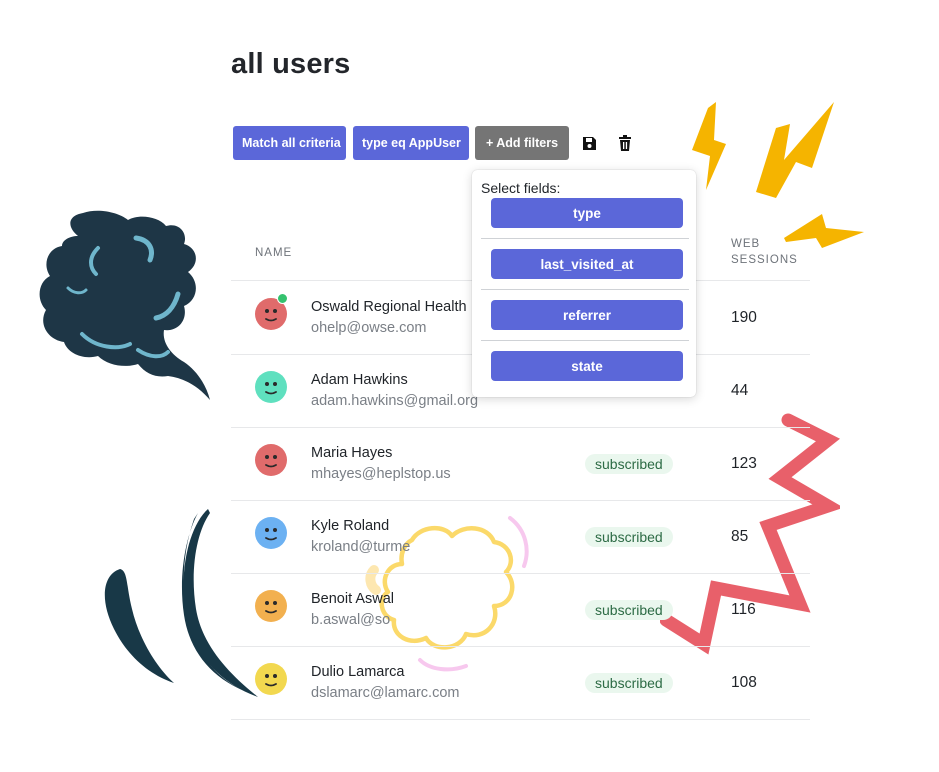  What do you see at coordinates (764, 260) in the screenshot?
I see `column-header-web-sessions-line2: SESSIONS` at bounding box center [764, 260].